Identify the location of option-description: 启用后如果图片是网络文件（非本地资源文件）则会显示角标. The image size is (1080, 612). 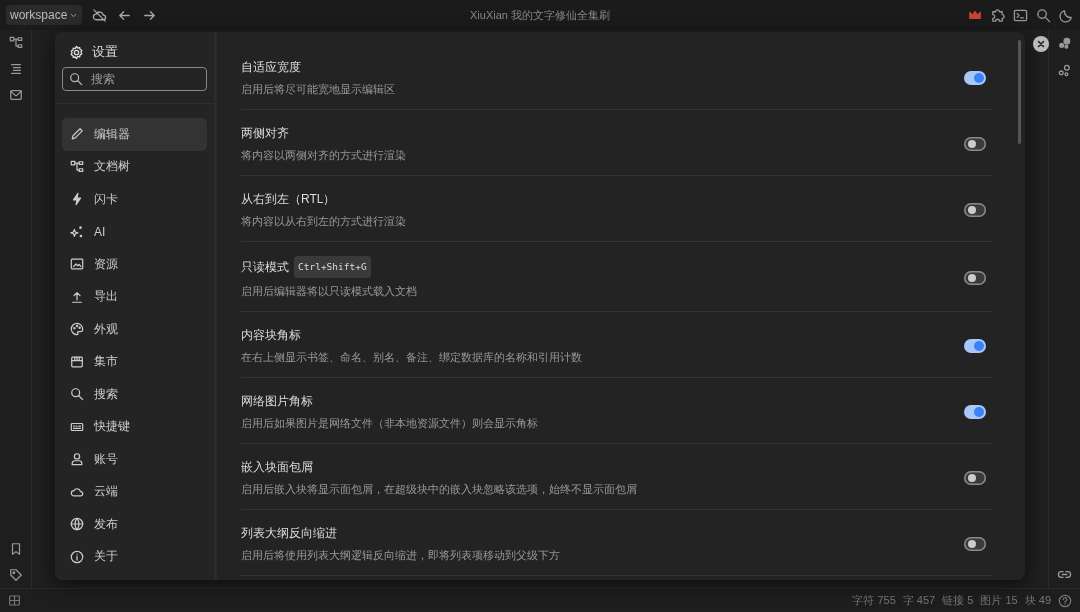
(390, 423).